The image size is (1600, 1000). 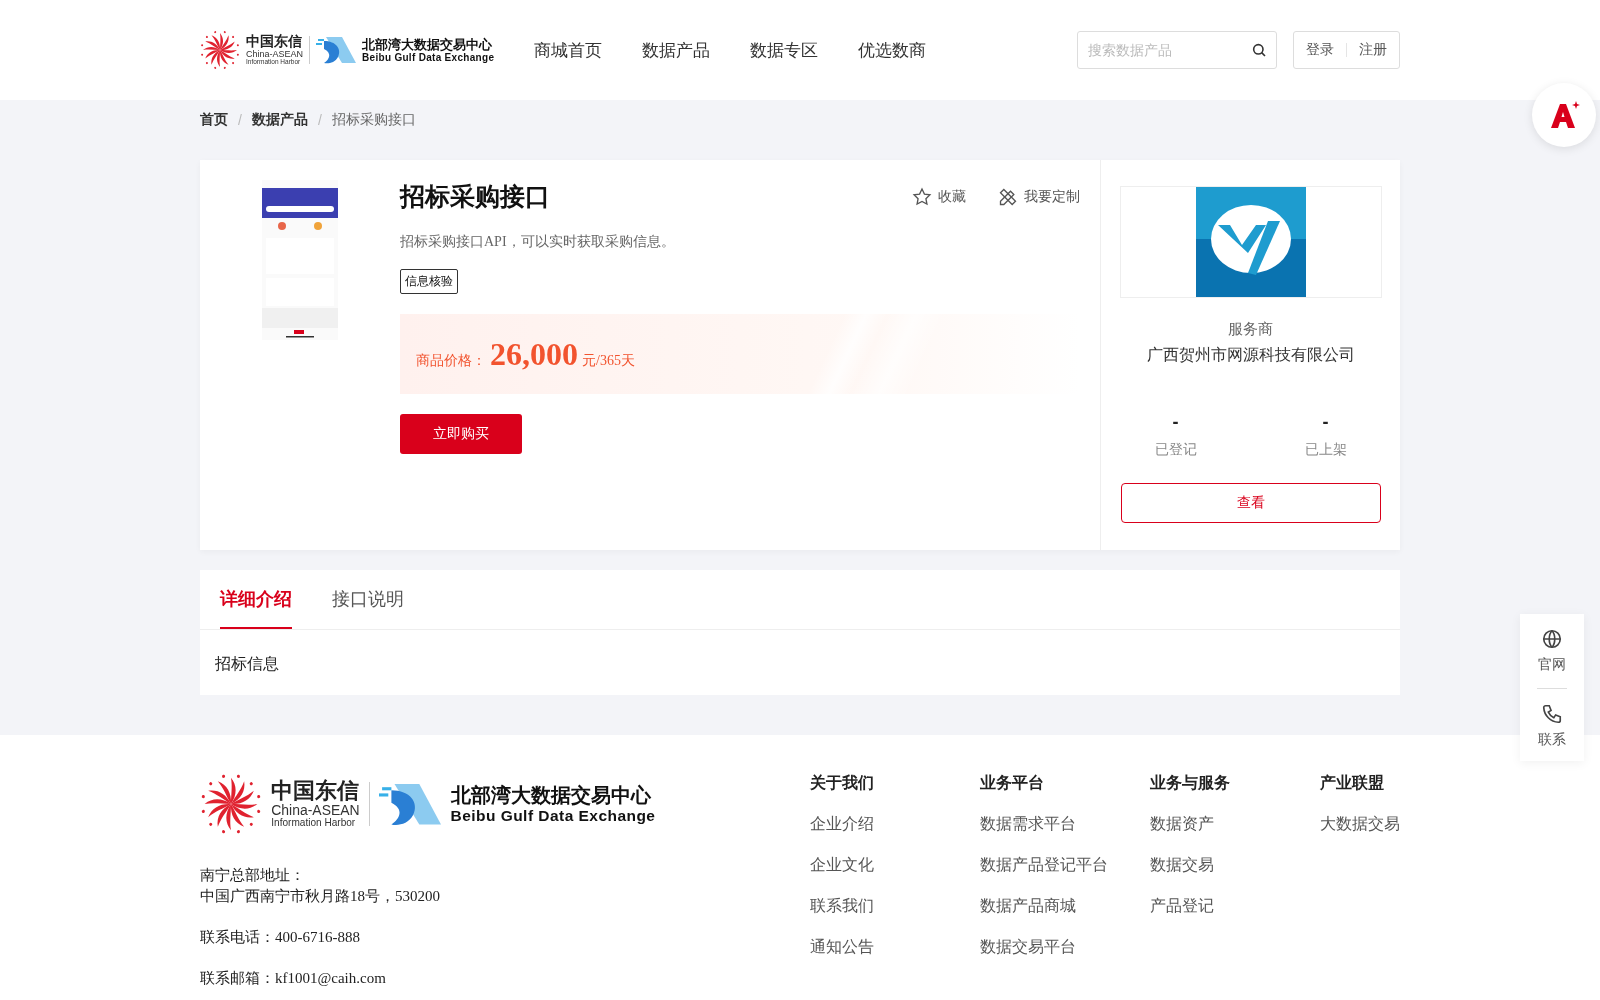 I want to click on tab-content: 招标信息, so click(x=247, y=664).